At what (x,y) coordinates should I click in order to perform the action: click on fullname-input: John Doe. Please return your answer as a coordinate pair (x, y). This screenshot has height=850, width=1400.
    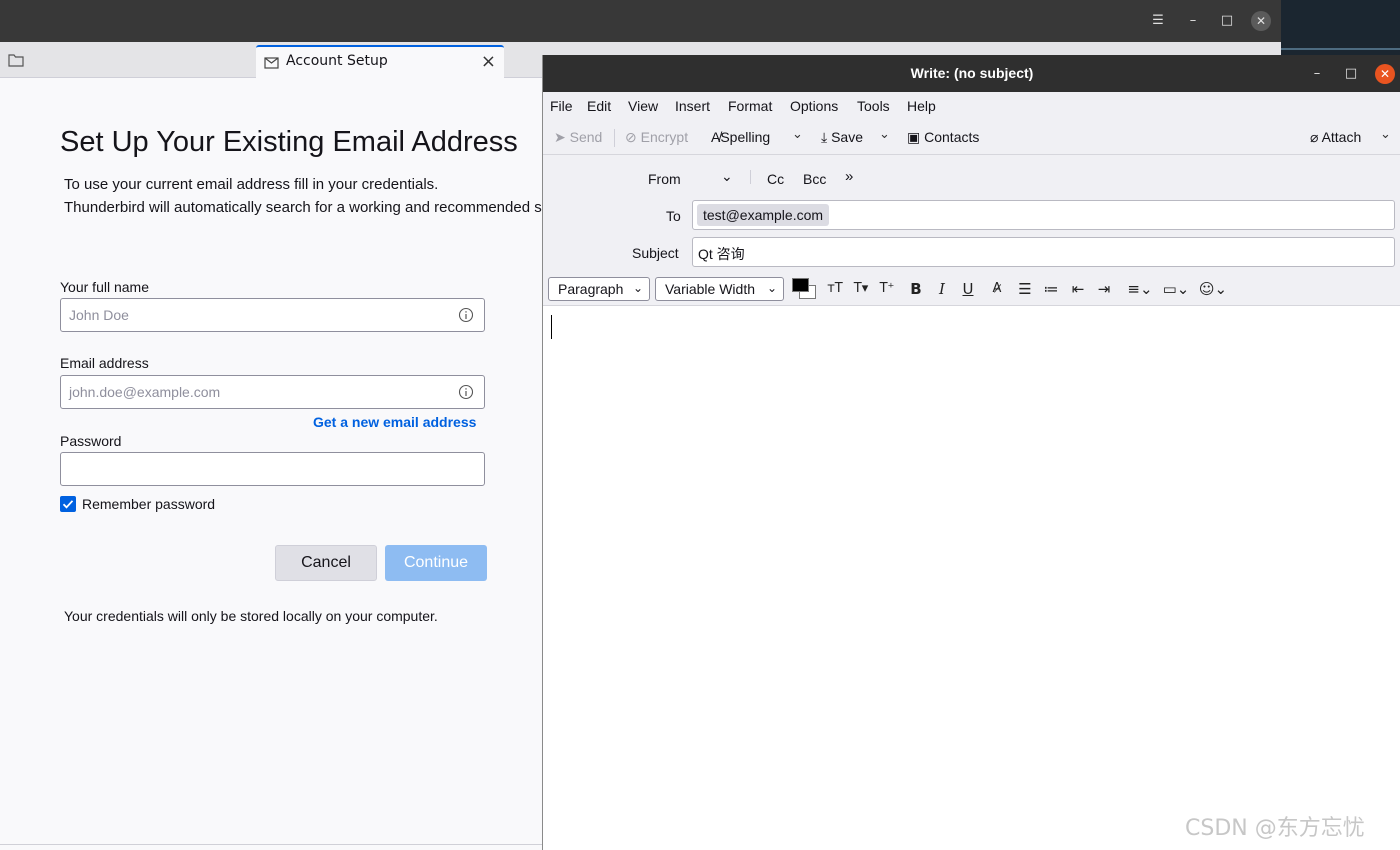
    Looking at the image, I should click on (272, 315).